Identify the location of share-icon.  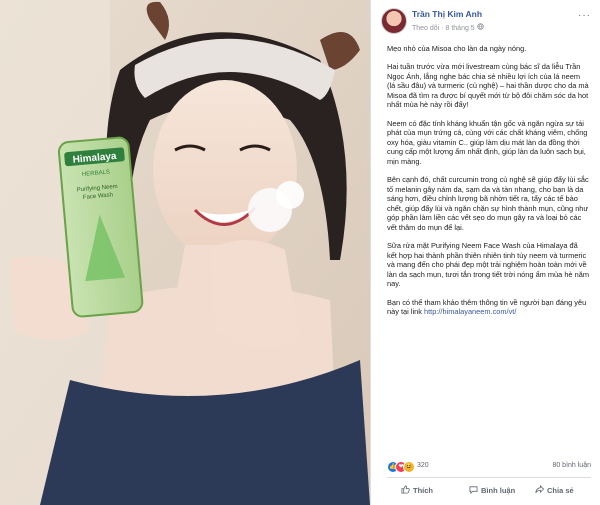
(540, 490).